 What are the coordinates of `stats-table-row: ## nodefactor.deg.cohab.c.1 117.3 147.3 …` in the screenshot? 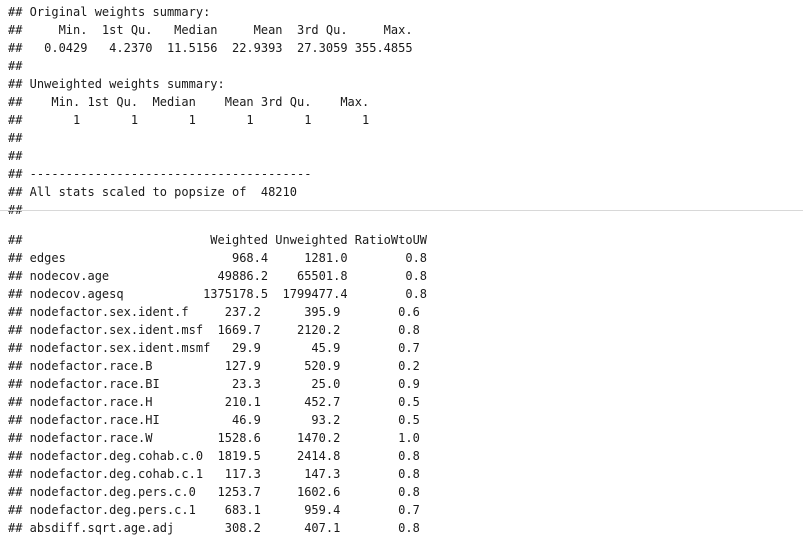 It's located at (214, 474).